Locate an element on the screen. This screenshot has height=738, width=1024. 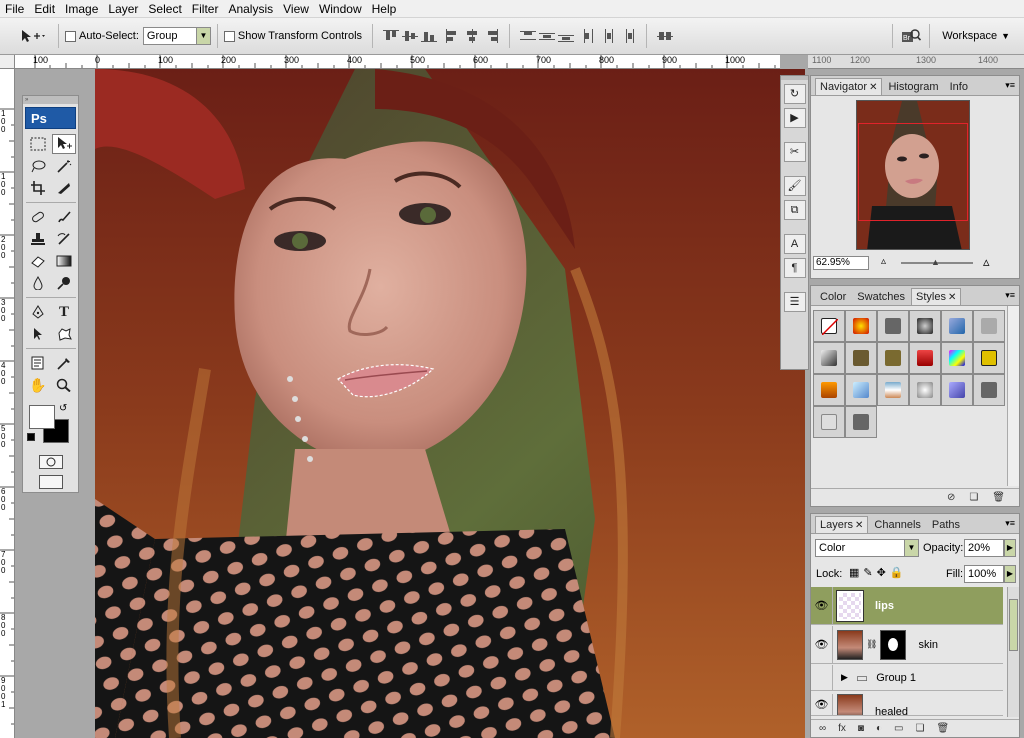
brush-tool-icon is located at coordinates (64, 217).